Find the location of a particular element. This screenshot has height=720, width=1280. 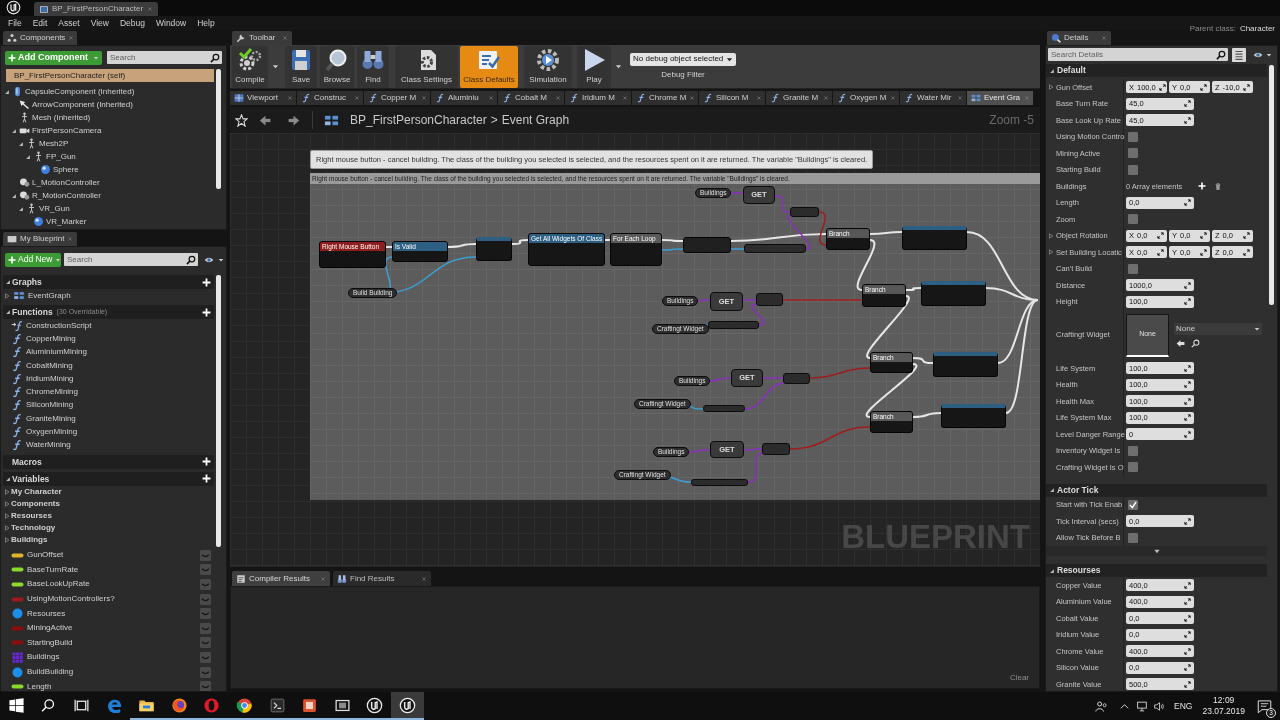

menu-item: File is located at coordinates (15, 23).